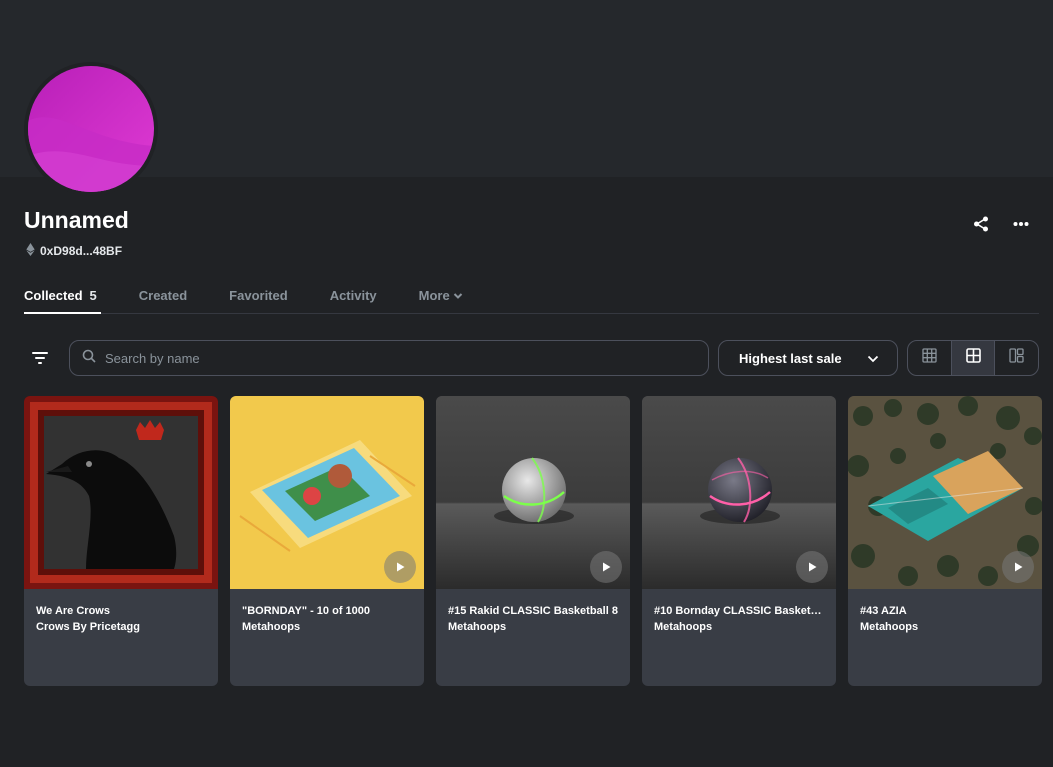  I want to click on view-large-grid-button, so click(973, 358).